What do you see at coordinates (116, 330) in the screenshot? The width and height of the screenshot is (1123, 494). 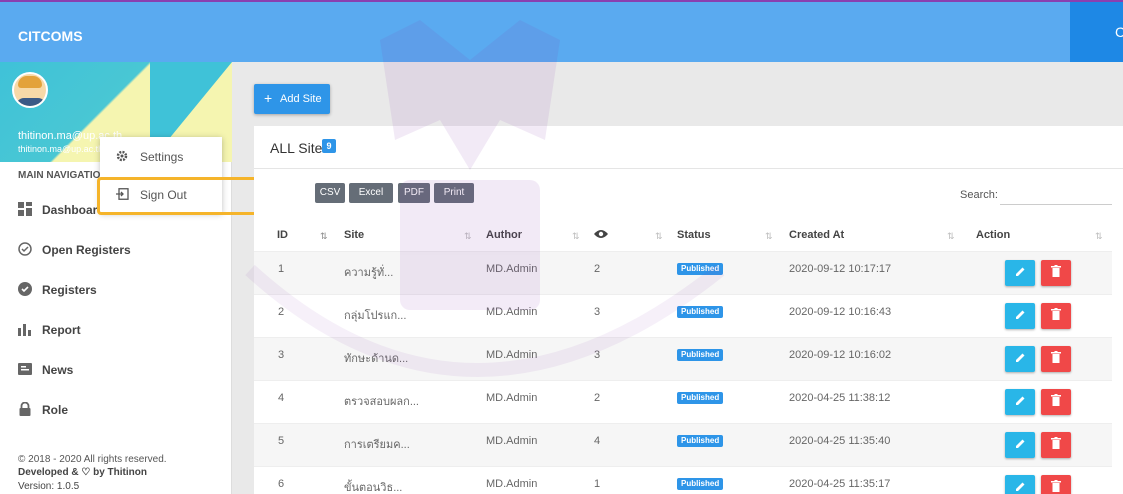 I see `sidebar-item-report: Report` at bounding box center [116, 330].